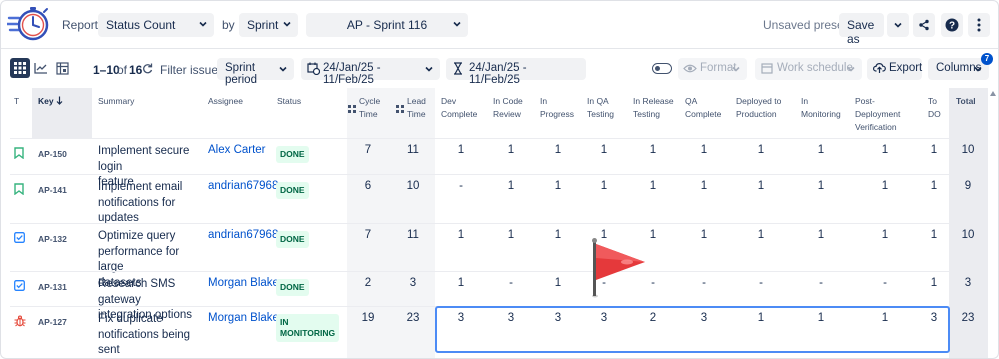 The width and height of the screenshot is (999, 359). What do you see at coordinates (352, 74) in the screenshot?
I see `date-range-value-1: 24/Jan/25 - 11/Feb/25` at bounding box center [352, 74].